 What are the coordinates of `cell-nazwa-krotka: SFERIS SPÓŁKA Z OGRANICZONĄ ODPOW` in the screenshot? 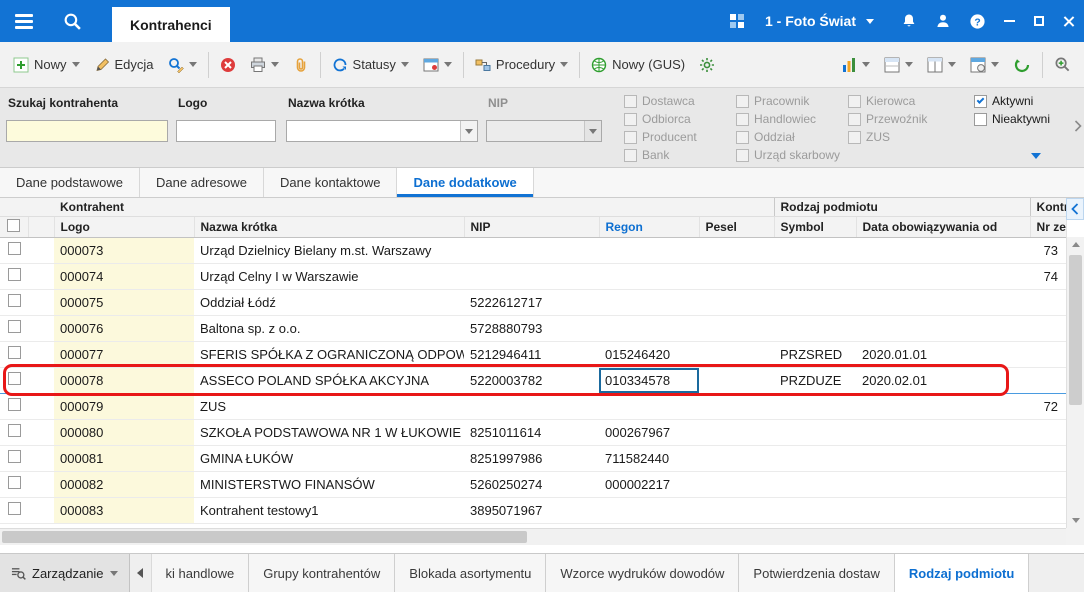 It's located at (329, 354).